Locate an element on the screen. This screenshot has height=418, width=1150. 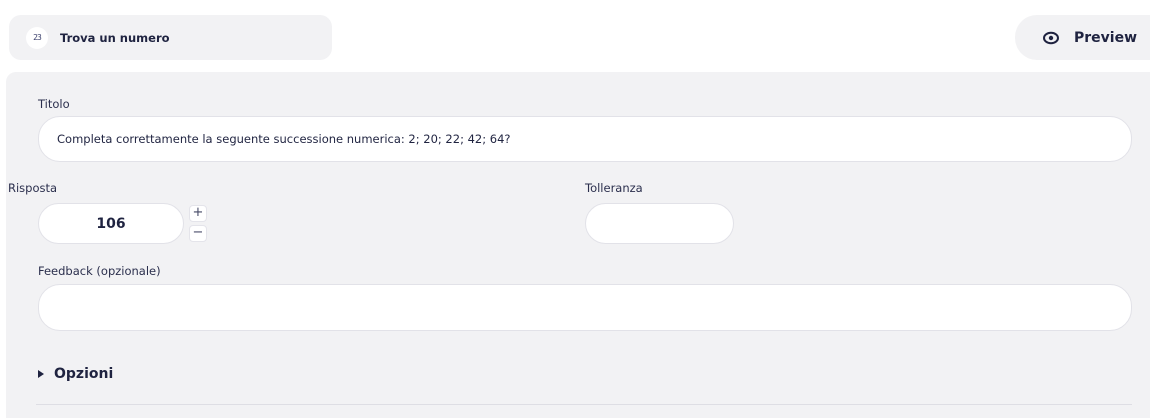
question-type-label: Trova un numero is located at coordinates (115, 37).